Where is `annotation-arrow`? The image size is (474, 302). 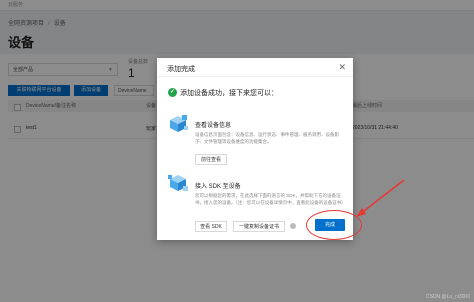
annotation-arrow is located at coordinates (380, 198).